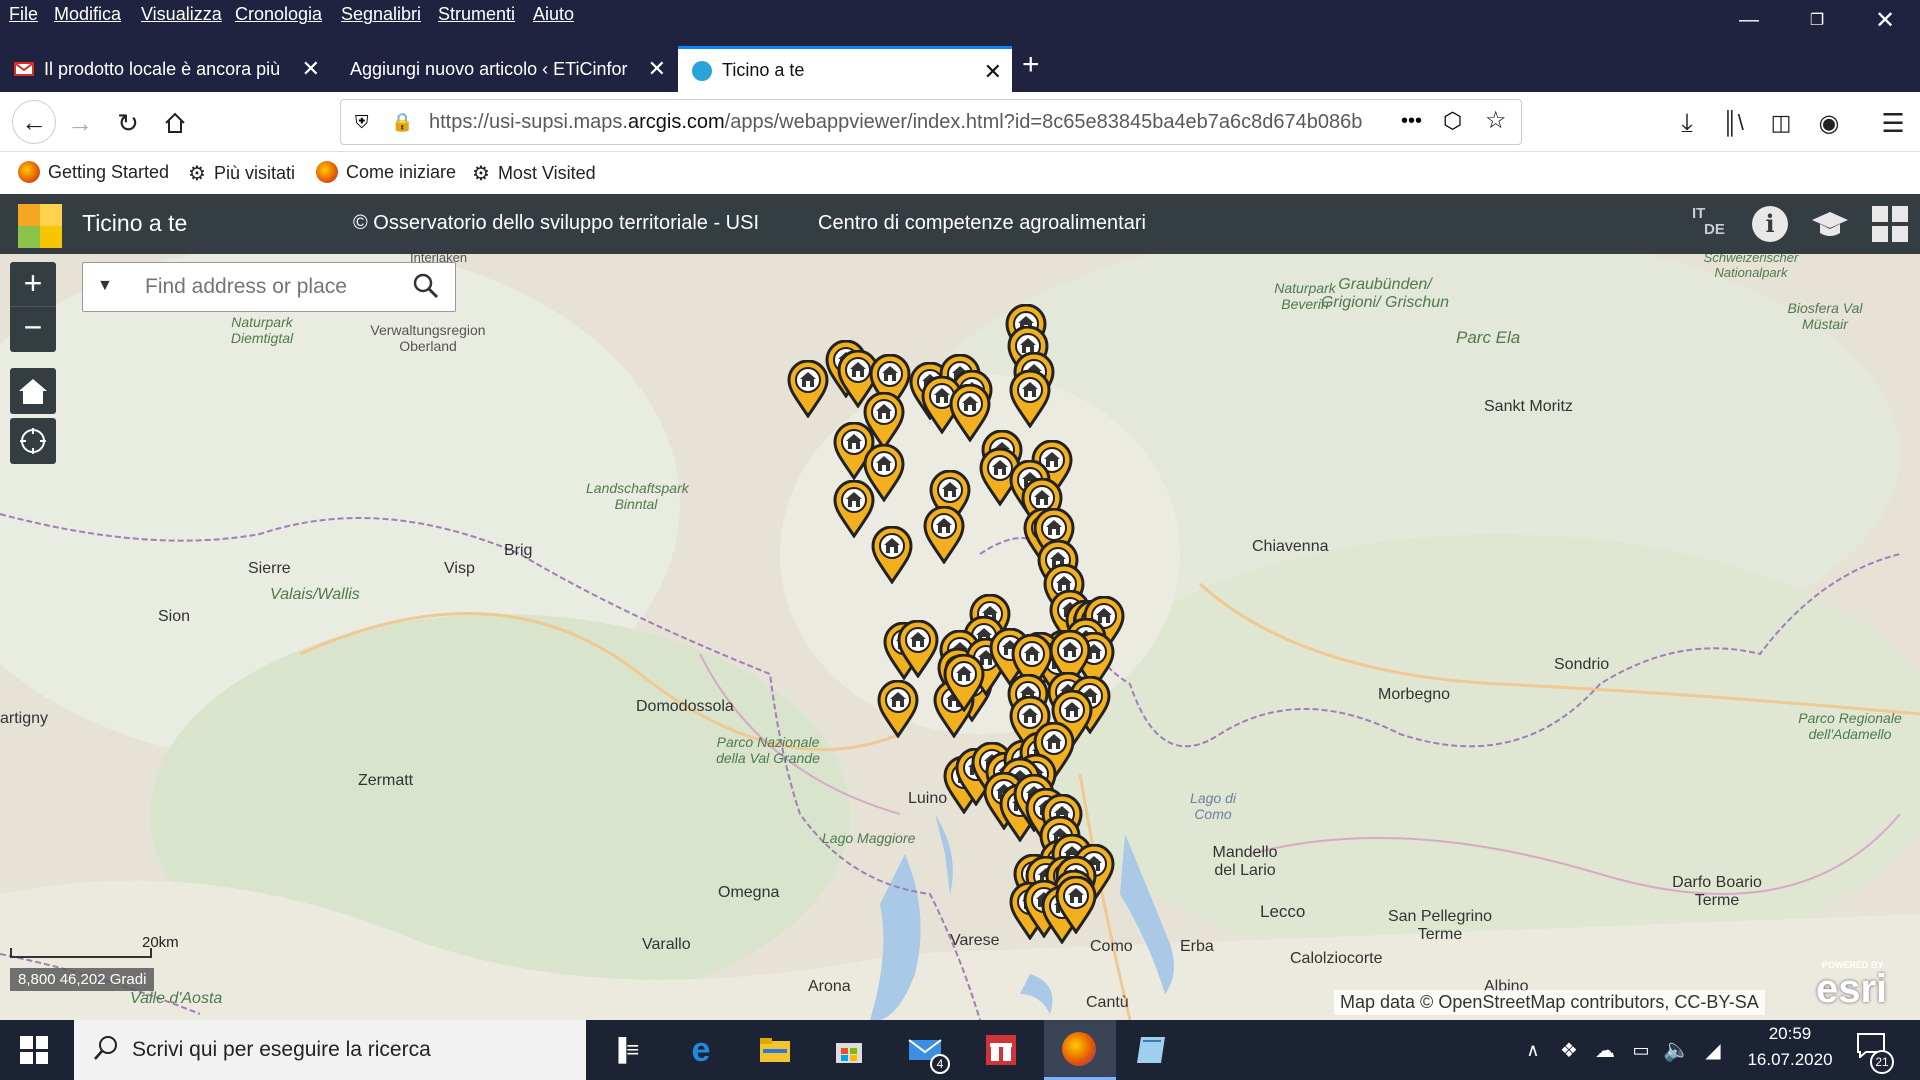 The image size is (1920, 1080). Describe the element at coordinates (1080, 1050) in the screenshot. I see `firefox-taskbar-button` at that location.